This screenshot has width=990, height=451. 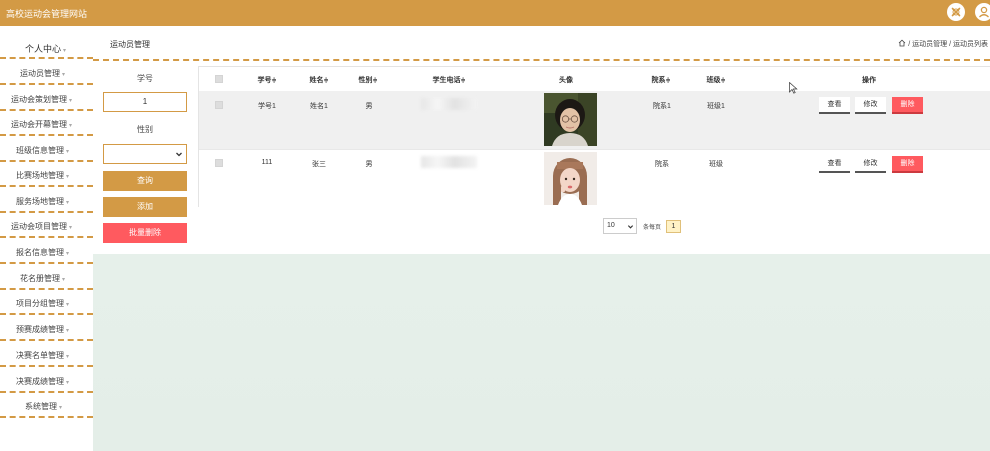 What do you see at coordinates (40, 303) in the screenshot?
I see `sidebar-item-label: 项目分组管理` at bounding box center [40, 303].